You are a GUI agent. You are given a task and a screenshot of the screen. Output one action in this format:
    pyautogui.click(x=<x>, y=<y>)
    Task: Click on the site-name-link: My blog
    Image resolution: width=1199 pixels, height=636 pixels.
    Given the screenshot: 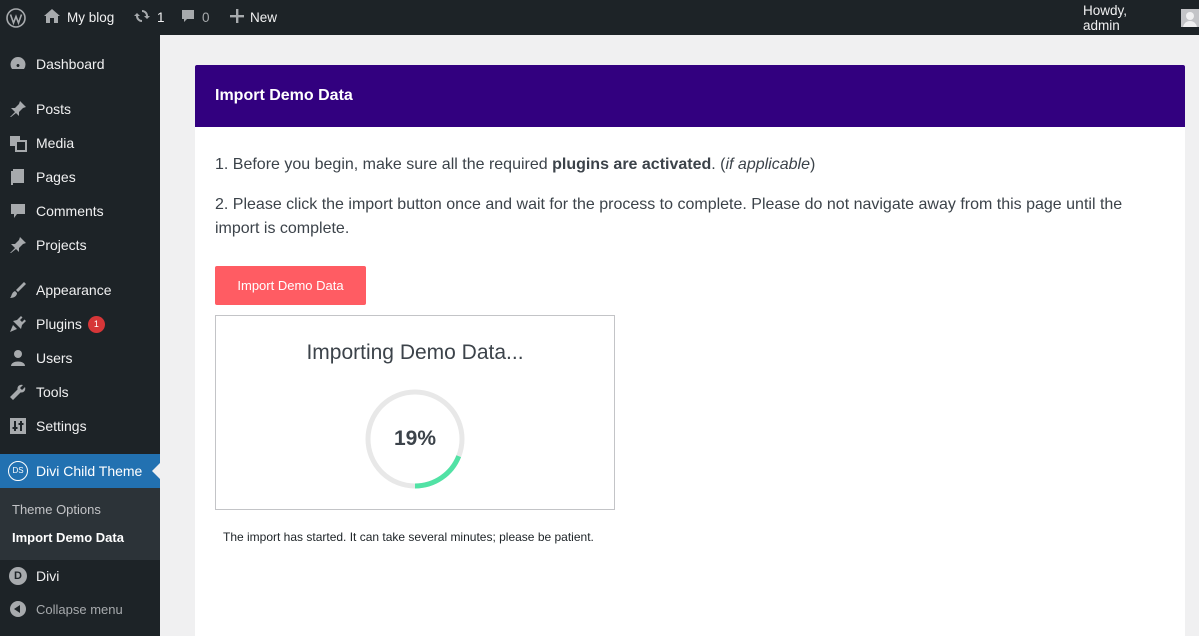 What is the action you would take?
    pyautogui.click(x=78, y=17)
    